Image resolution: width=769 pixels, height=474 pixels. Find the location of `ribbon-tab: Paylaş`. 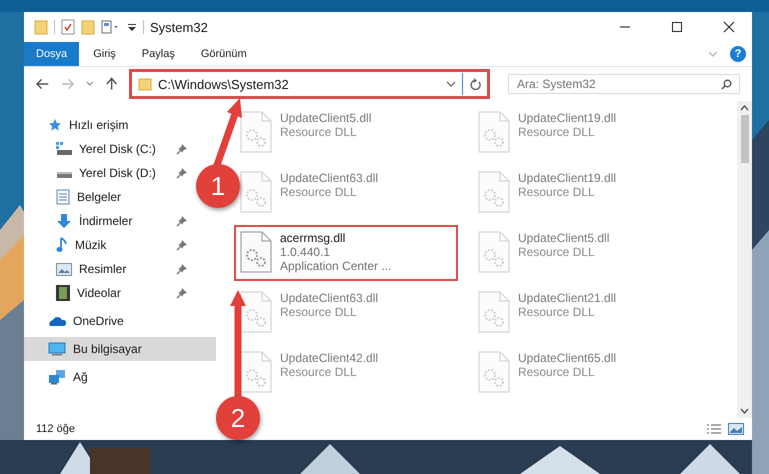

ribbon-tab: Paylaş is located at coordinates (158, 54).